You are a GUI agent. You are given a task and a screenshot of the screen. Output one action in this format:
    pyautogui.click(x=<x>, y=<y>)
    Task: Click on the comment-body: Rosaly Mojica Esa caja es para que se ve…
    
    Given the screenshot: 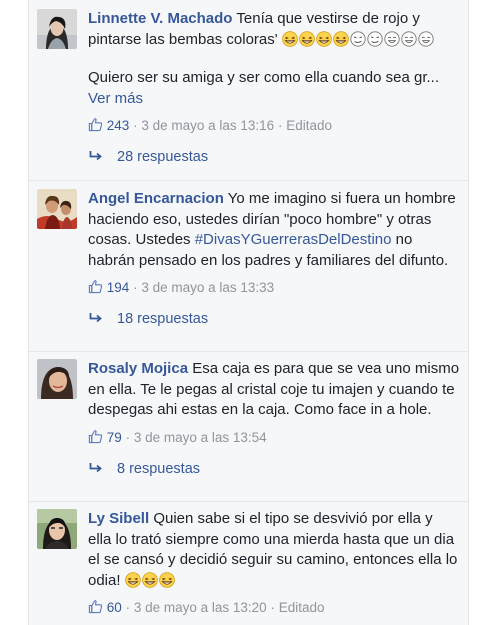 What is the action you would take?
    pyautogui.click(x=274, y=419)
    